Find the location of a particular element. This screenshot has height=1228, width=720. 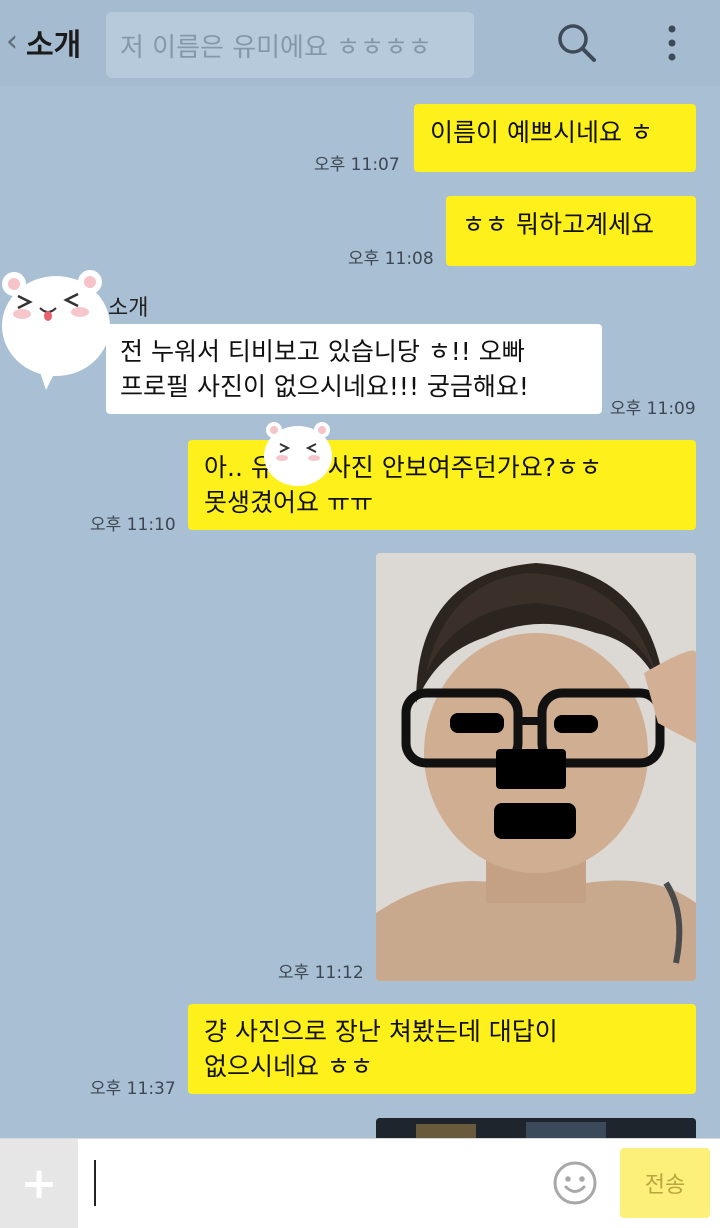

more-menu-button is located at coordinates (672, 43).